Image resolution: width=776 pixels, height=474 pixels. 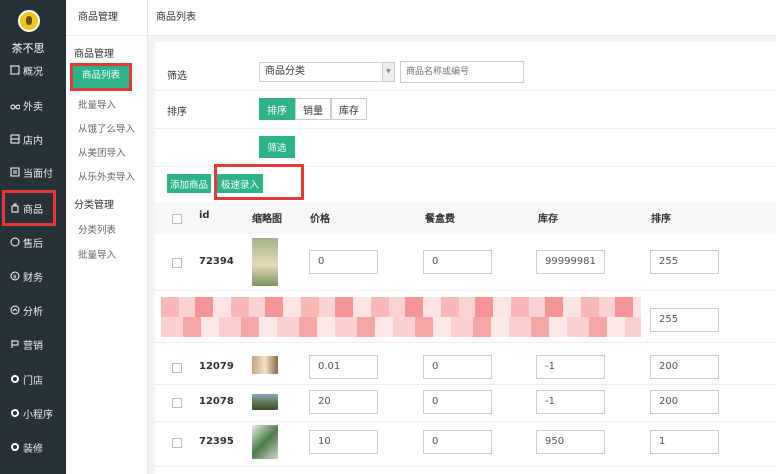 I want to click on nav-item-pay: 当面付, so click(x=33, y=172).